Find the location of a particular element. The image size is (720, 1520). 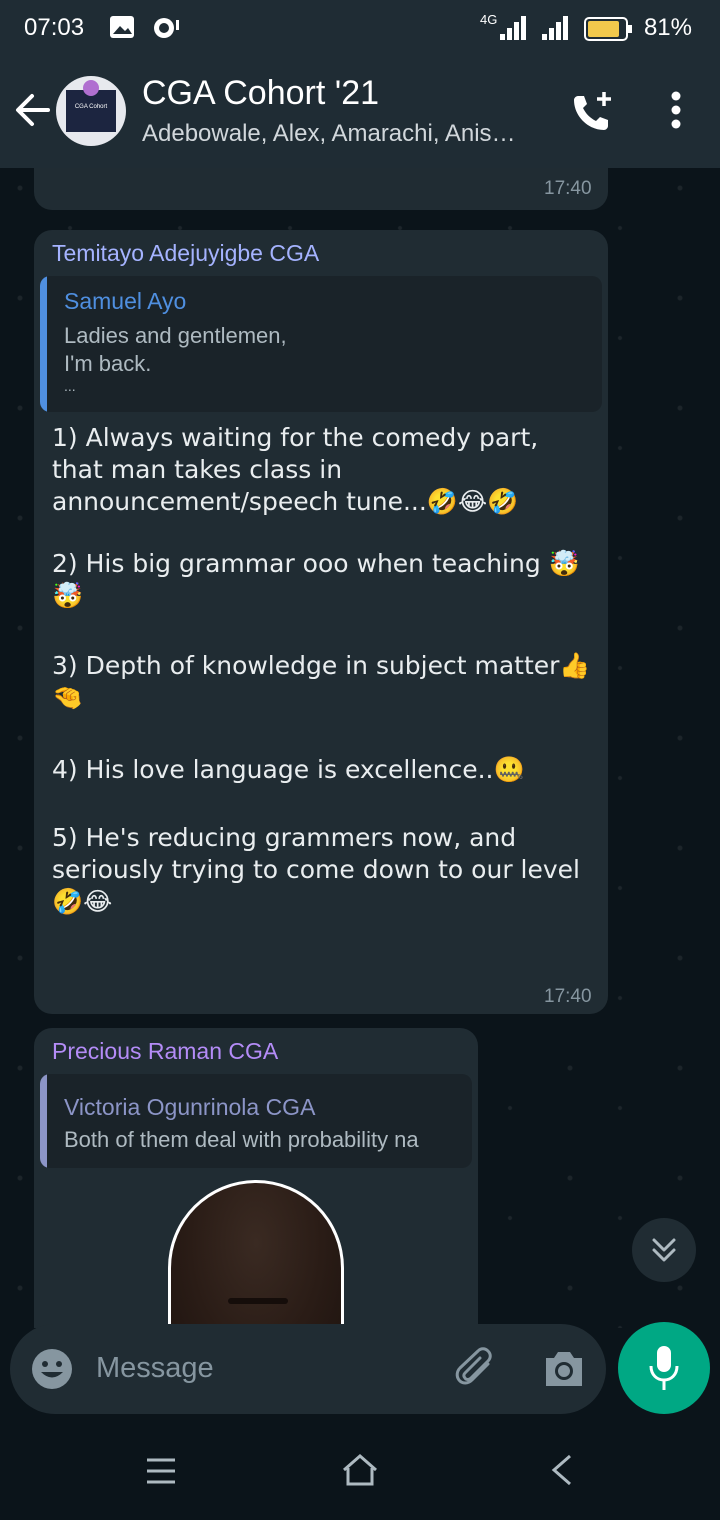

voice-record-button is located at coordinates (664, 1368).